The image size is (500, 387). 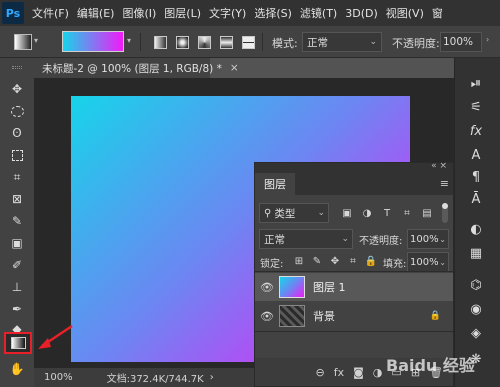 What do you see at coordinates (405, 13) in the screenshot?
I see `menu-view: 视图(V)` at bounding box center [405, 13].